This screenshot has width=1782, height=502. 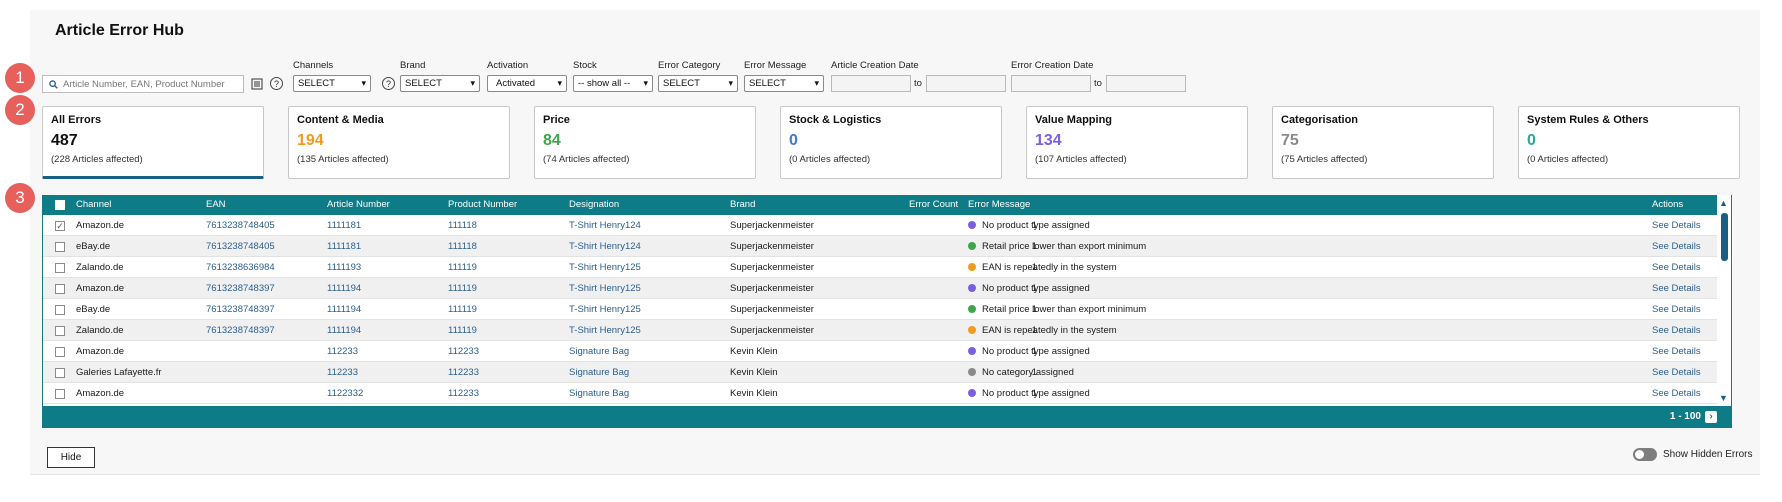 I want to click on pagination: 1 - 100 ›, so click(x=1693, y=417).